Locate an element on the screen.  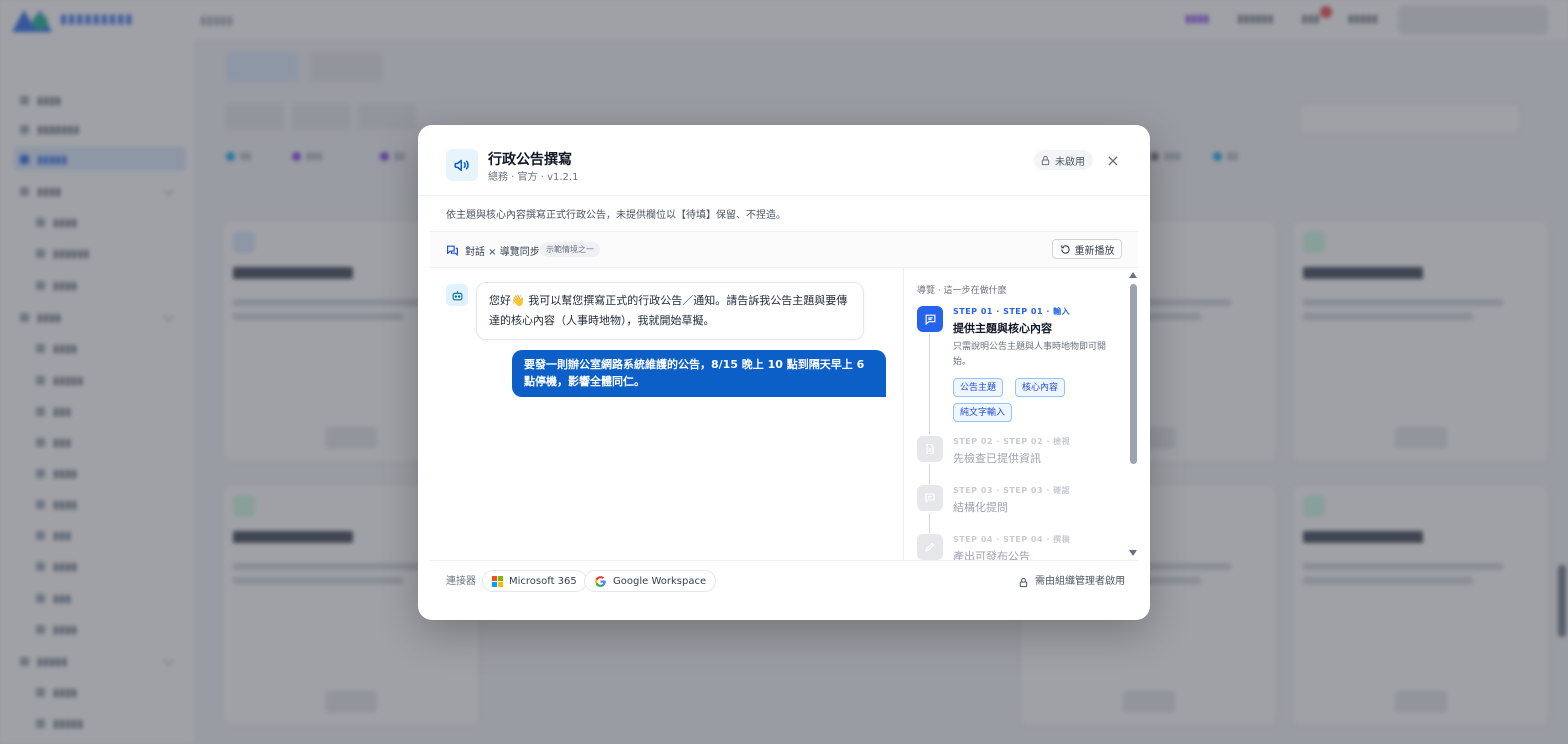
close-icon: × is located at coordinates (1113, 160).